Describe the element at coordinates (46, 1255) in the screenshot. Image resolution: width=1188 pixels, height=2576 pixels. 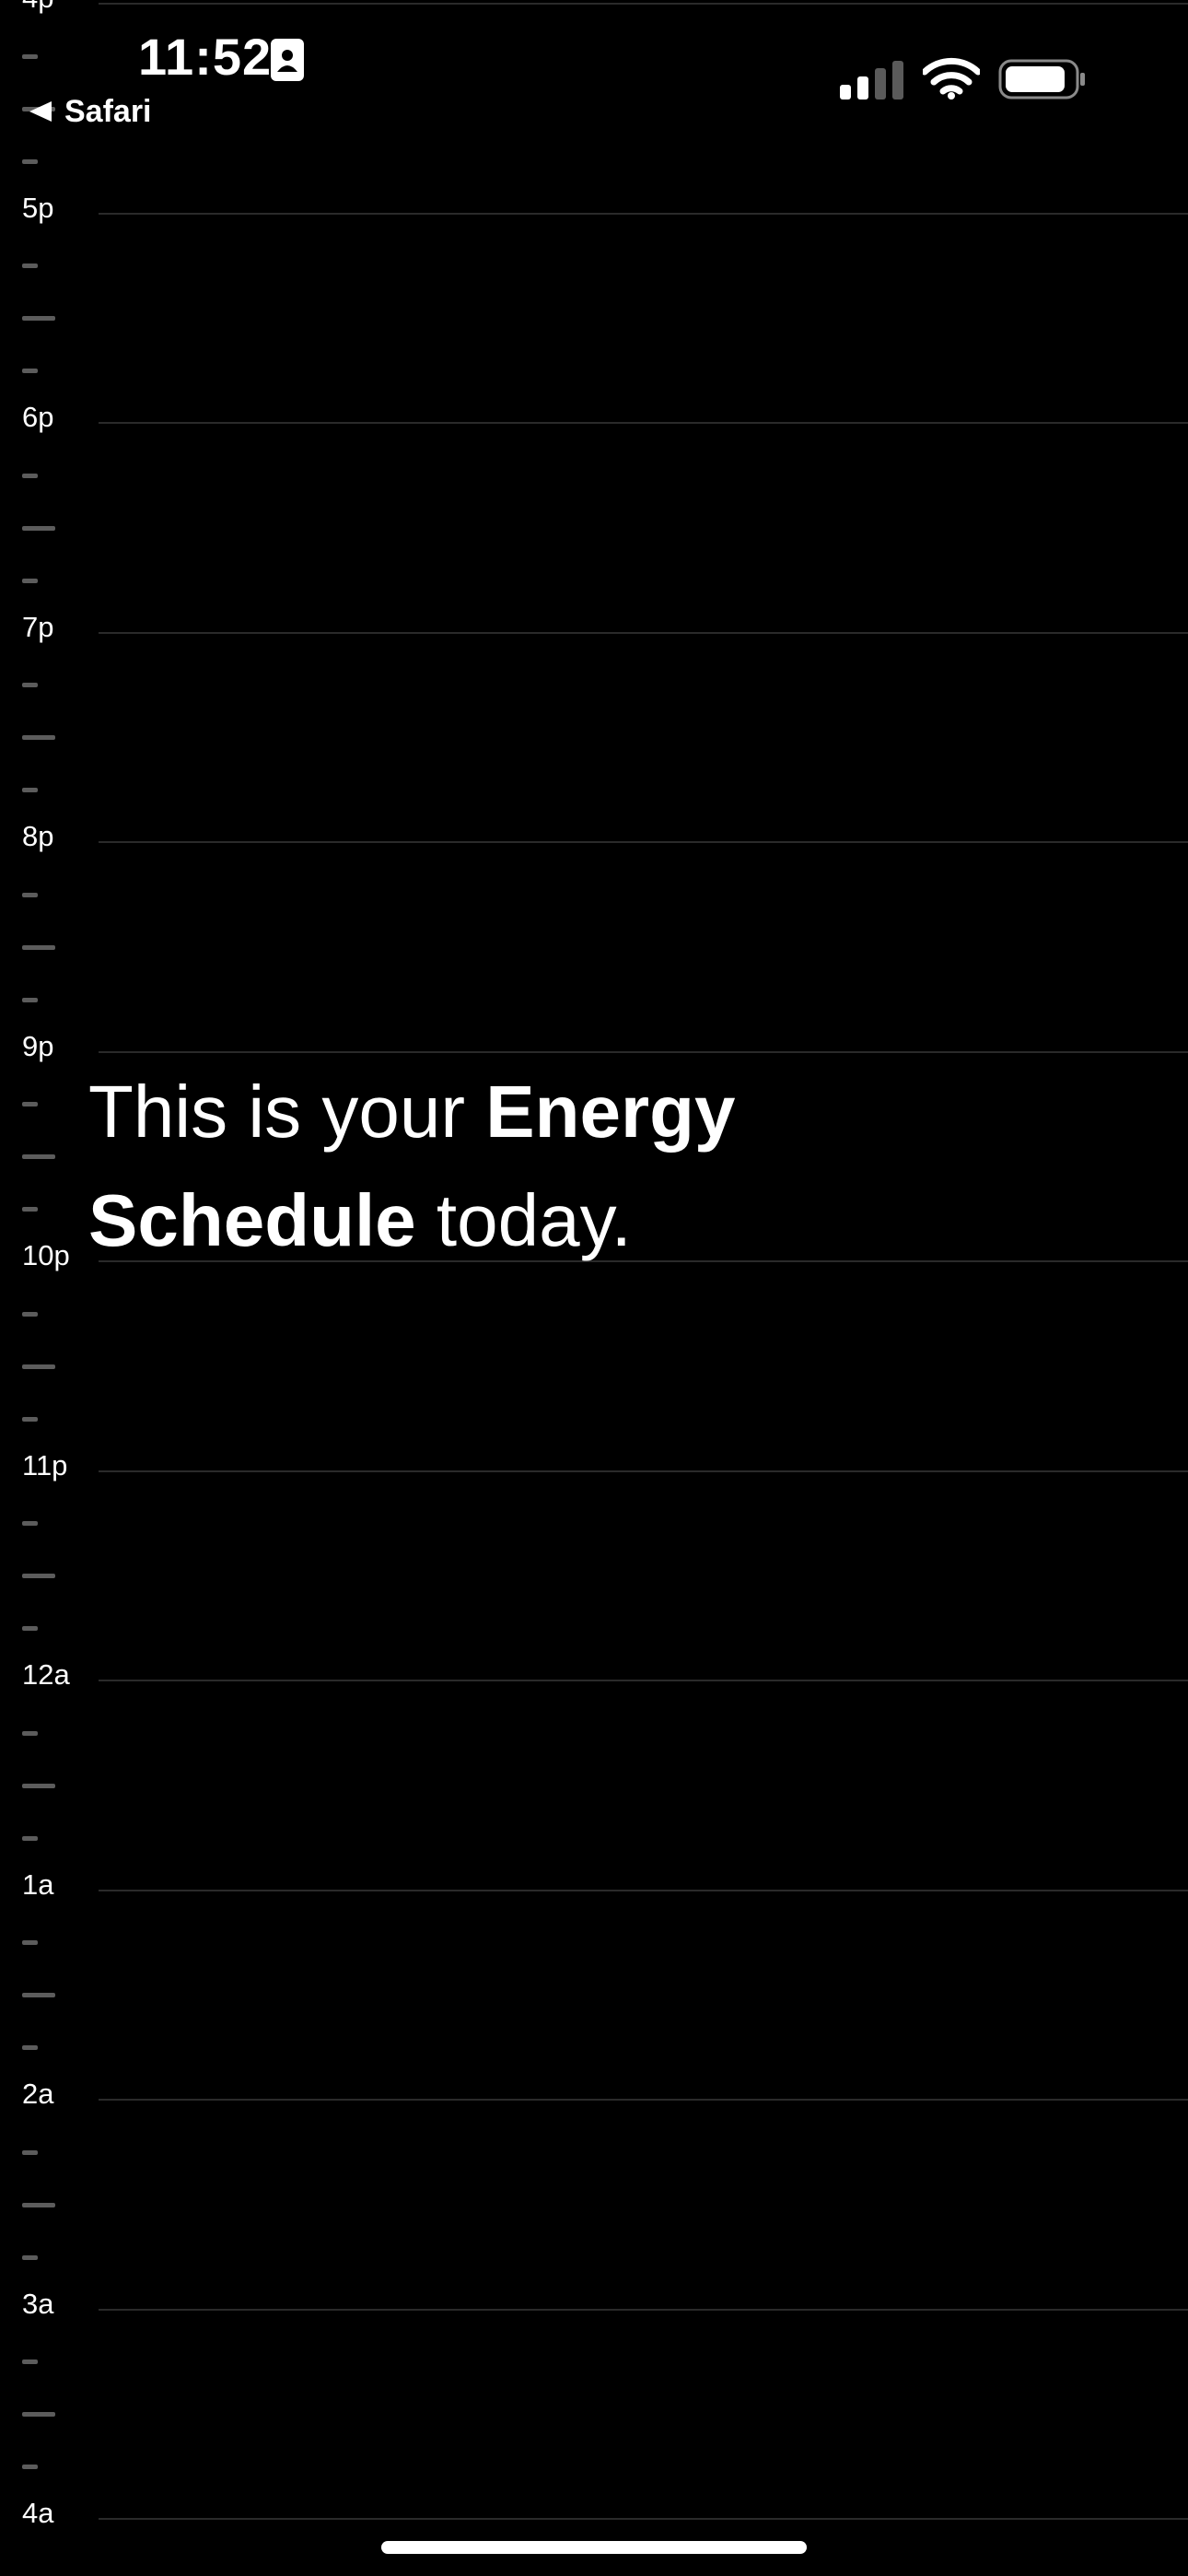
I see `hour-label: 10p` at that location.